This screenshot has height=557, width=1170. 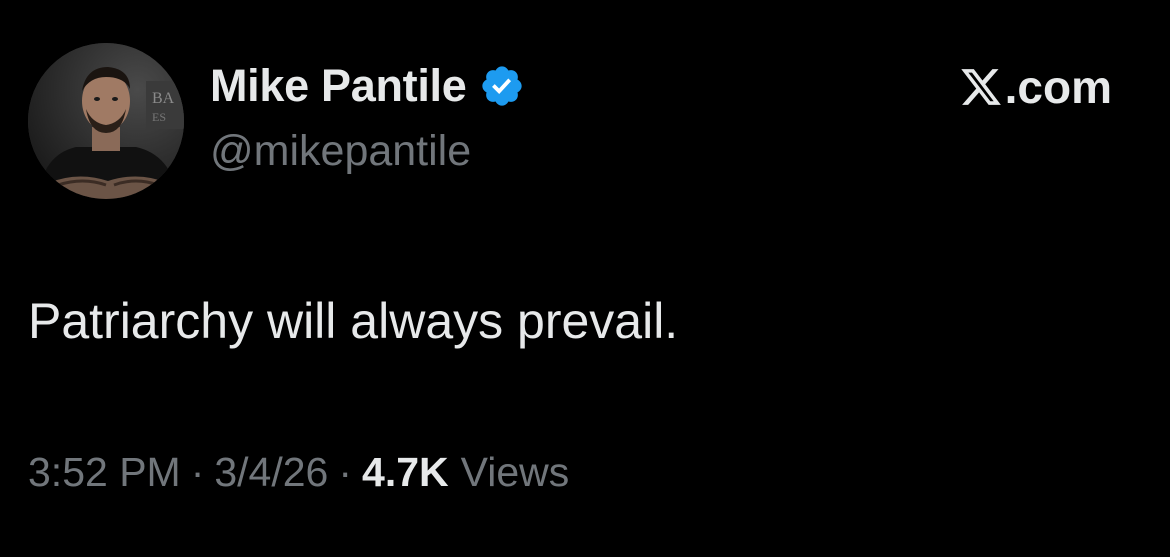 I want to click on author-handle: @mikepantile, so click(x=340, y=151).